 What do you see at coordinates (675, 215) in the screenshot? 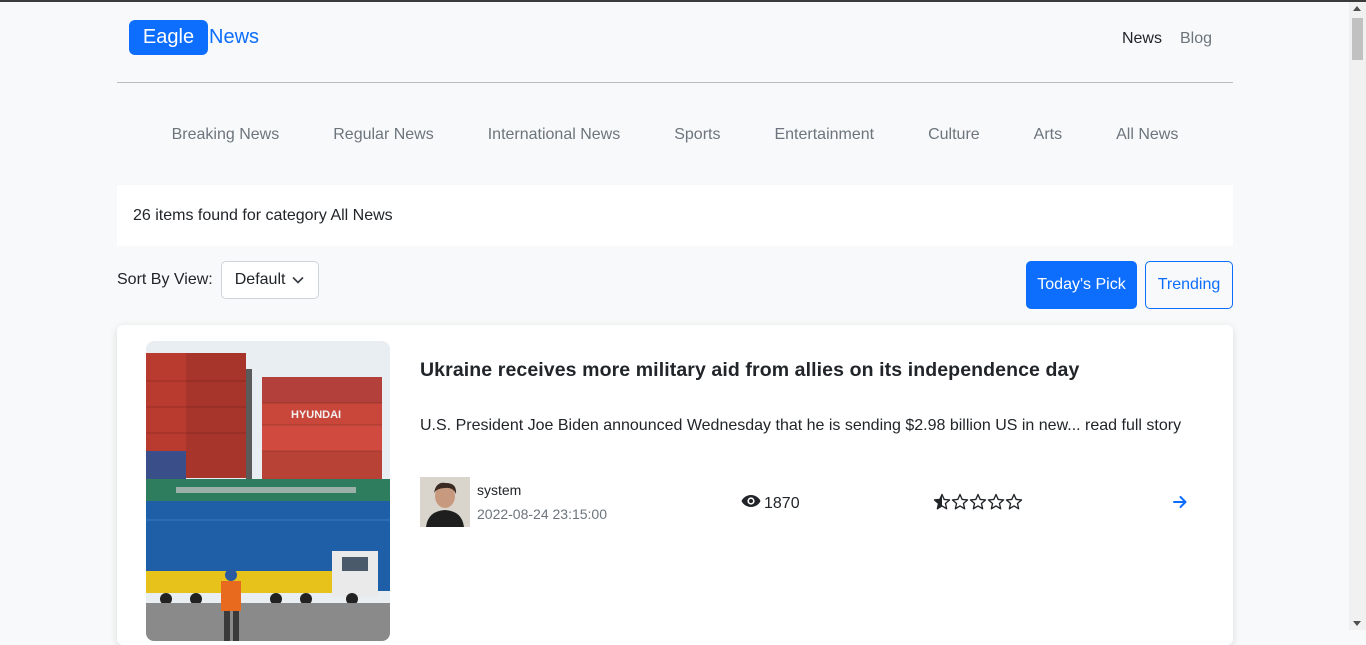
I see `results-summary: 26 items found for category All News` at bounding box center [675, 215].